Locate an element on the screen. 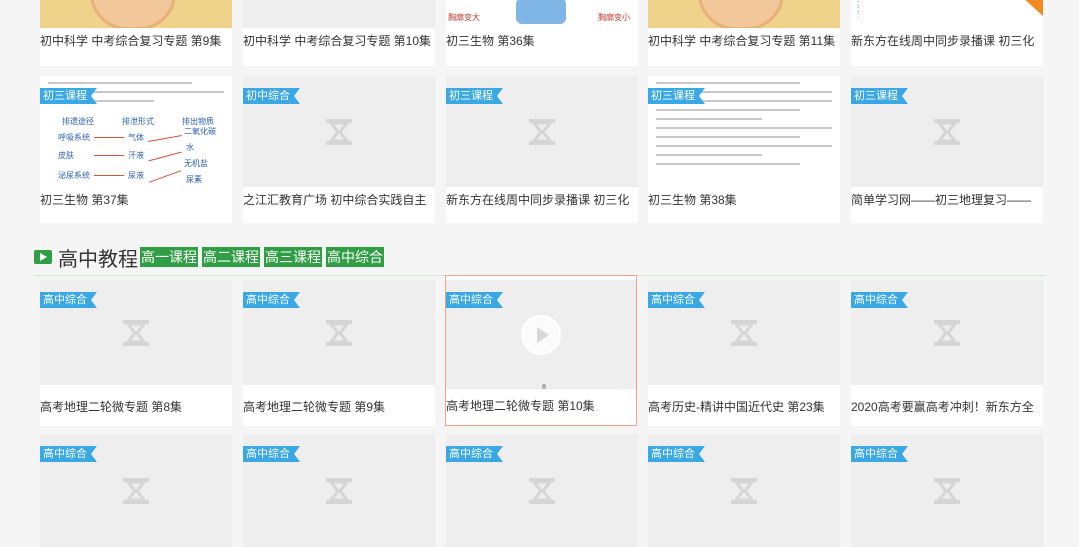 The width and height of the screenshot is (1079, 547). video-thumbnail: ::: is located at coordinates (947, 14).